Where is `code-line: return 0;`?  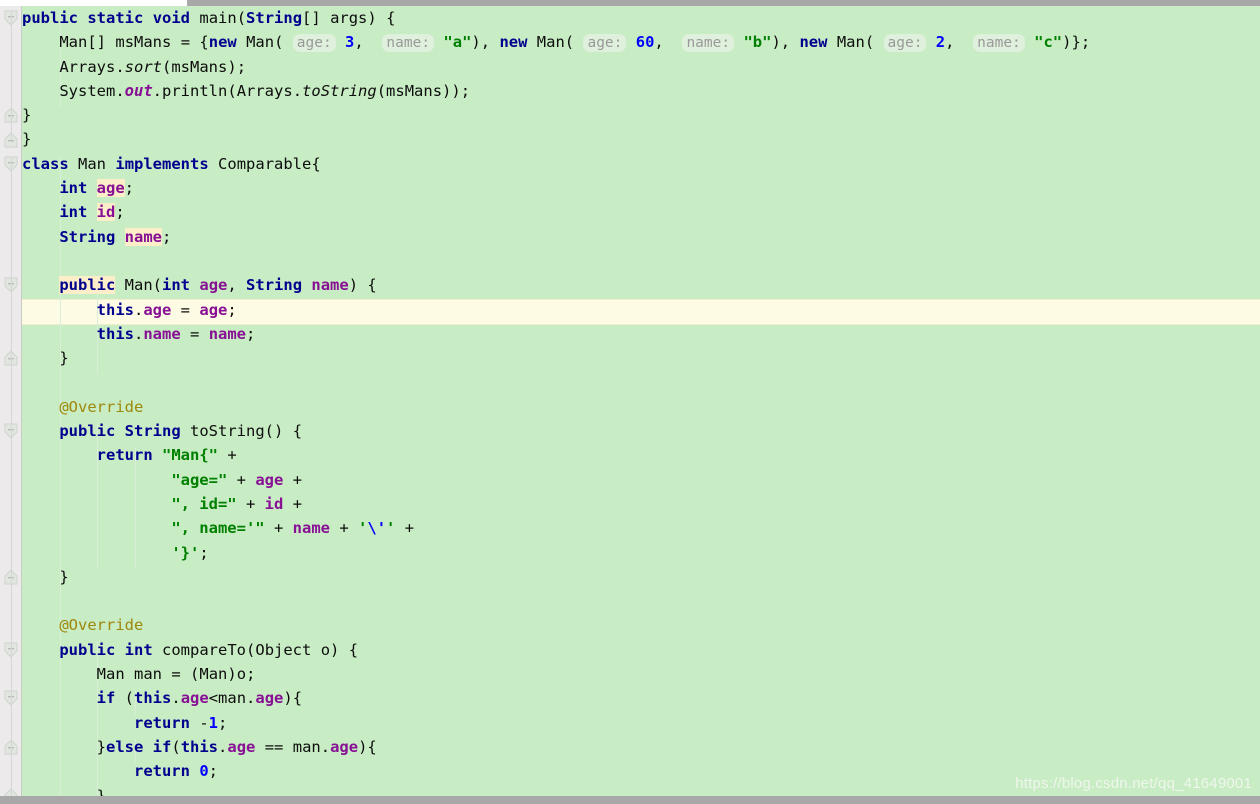
code-line: return 0; is located at coordinates (630, 771).